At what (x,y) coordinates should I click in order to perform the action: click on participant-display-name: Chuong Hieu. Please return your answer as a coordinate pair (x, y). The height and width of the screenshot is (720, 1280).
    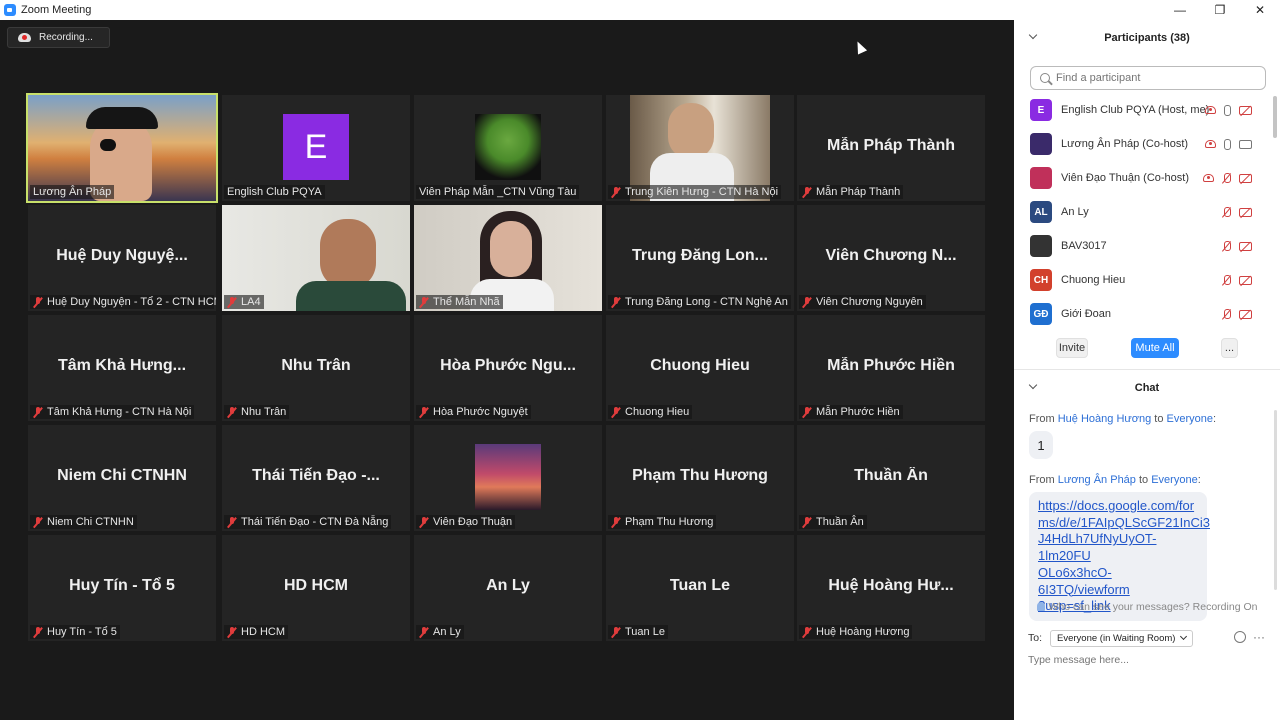
    Looking at the image, I should click on (700, 365).